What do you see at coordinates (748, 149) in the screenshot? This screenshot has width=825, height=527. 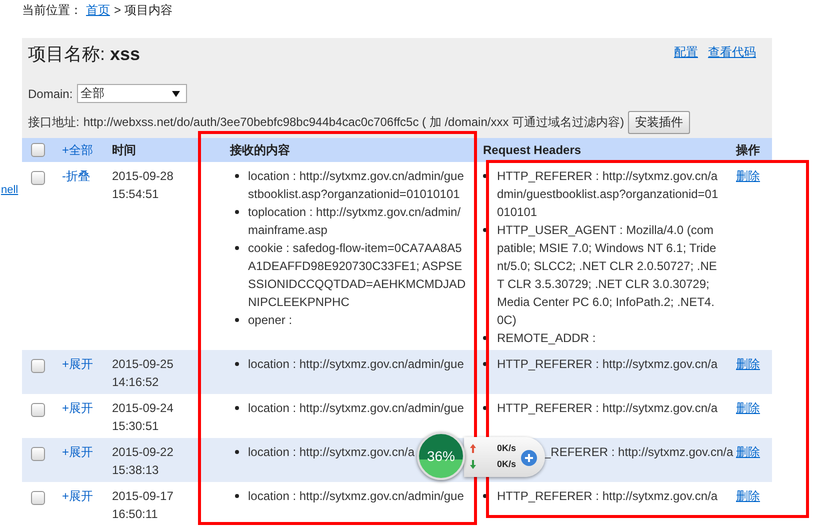 I see `column-header: 操作` at bounding box center [748, 149].